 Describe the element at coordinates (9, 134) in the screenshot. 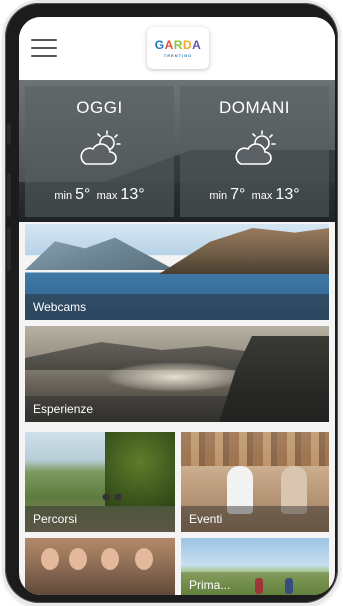

I see `mute-switch` at that location.